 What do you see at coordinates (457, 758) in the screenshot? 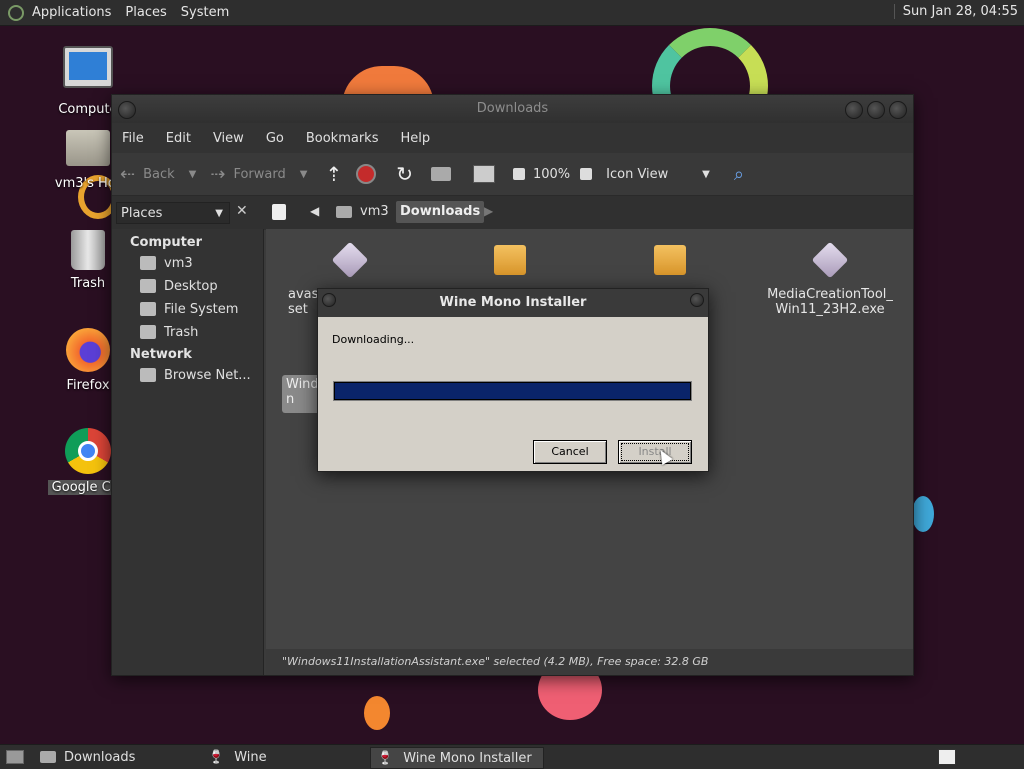
I see `taskbar-item-wine-mono-installer: 🍷 Wine Mono Installer` at bounding box center [457, 758].